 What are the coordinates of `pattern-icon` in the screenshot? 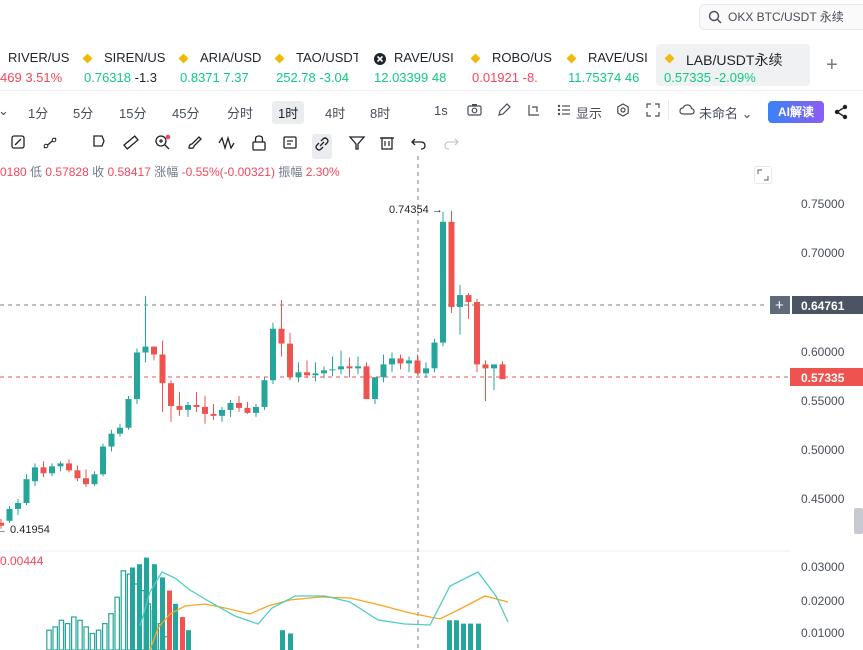 It's located at (227, 145).